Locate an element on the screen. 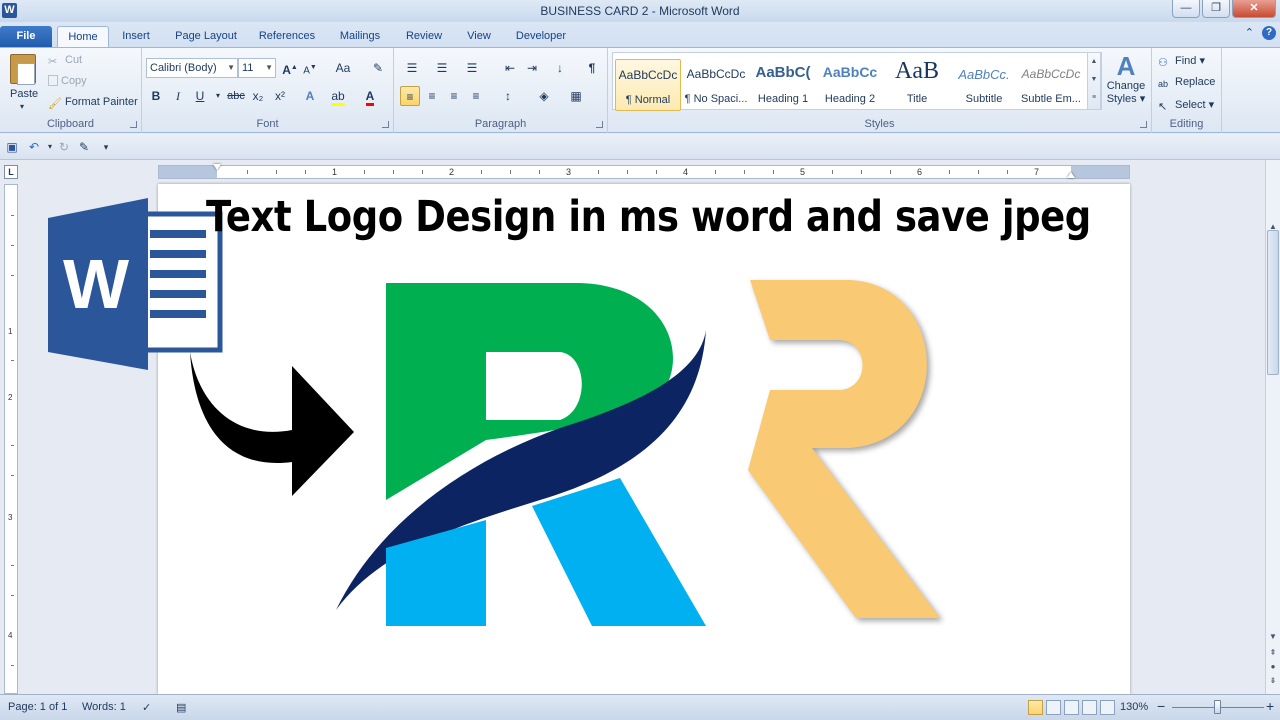  justify-icon: ≡ is located at coordinates (476, 96).